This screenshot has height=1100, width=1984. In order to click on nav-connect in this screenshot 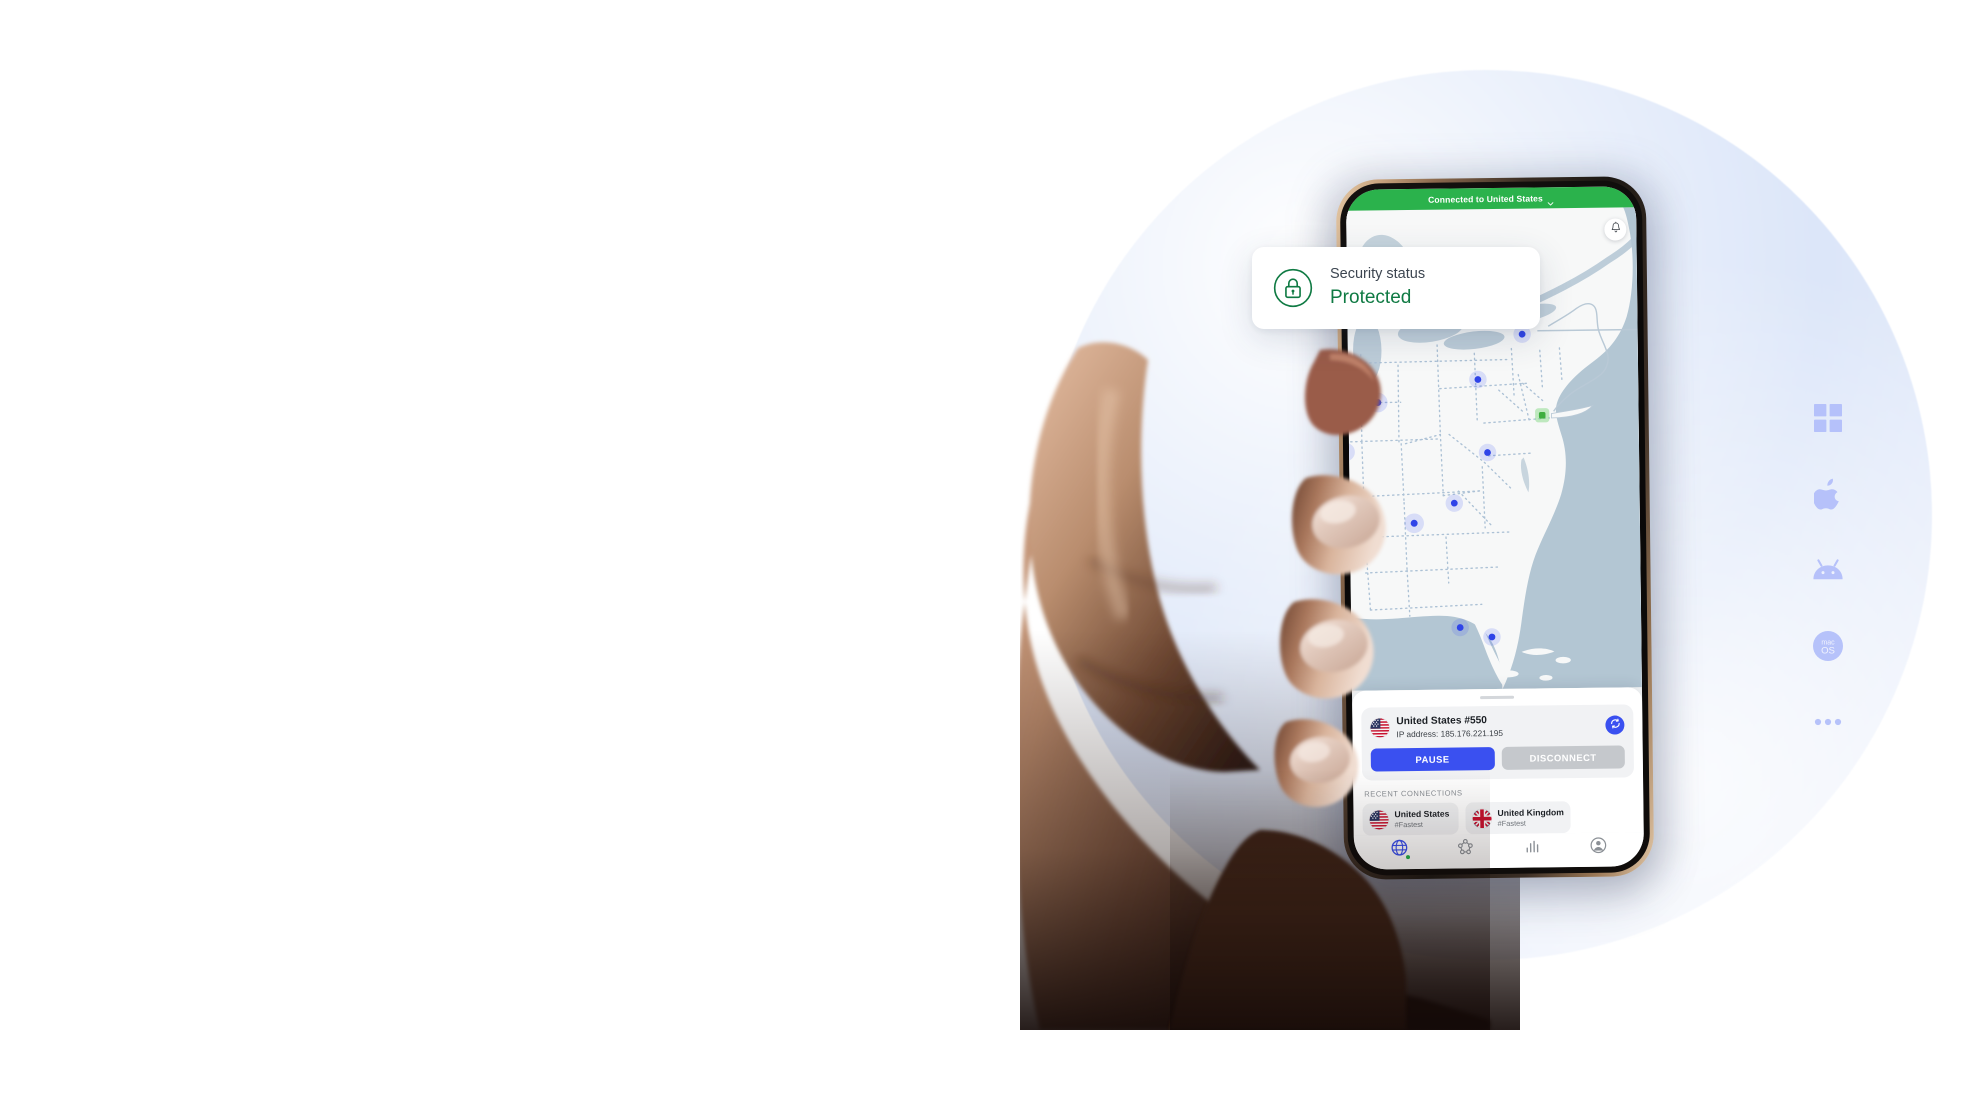, I will do `click(1399, 850)`.